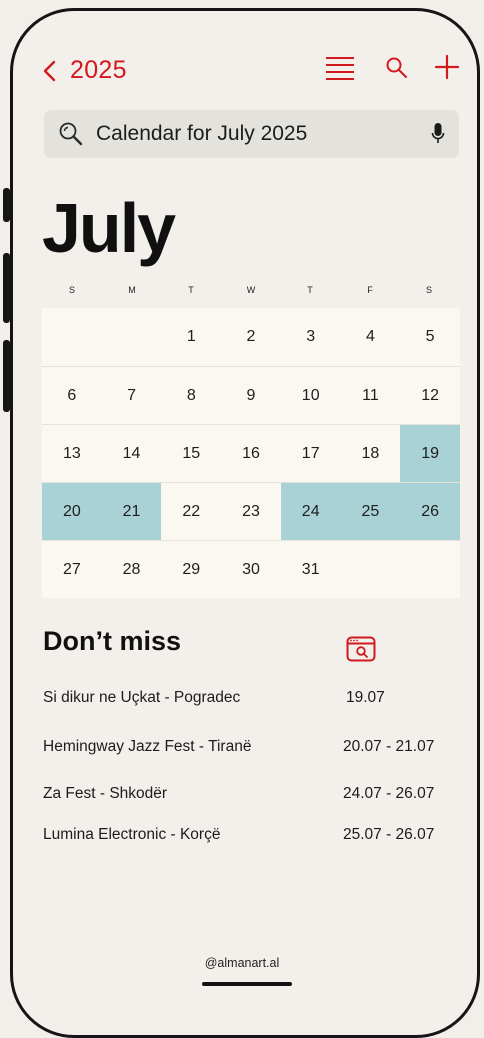 The width and height of the screenshot is (484, 1038). What do you see at coordinates (430, 337) in the screenshot?
I see `day-cell: 5` at bounding box center [430, 337].